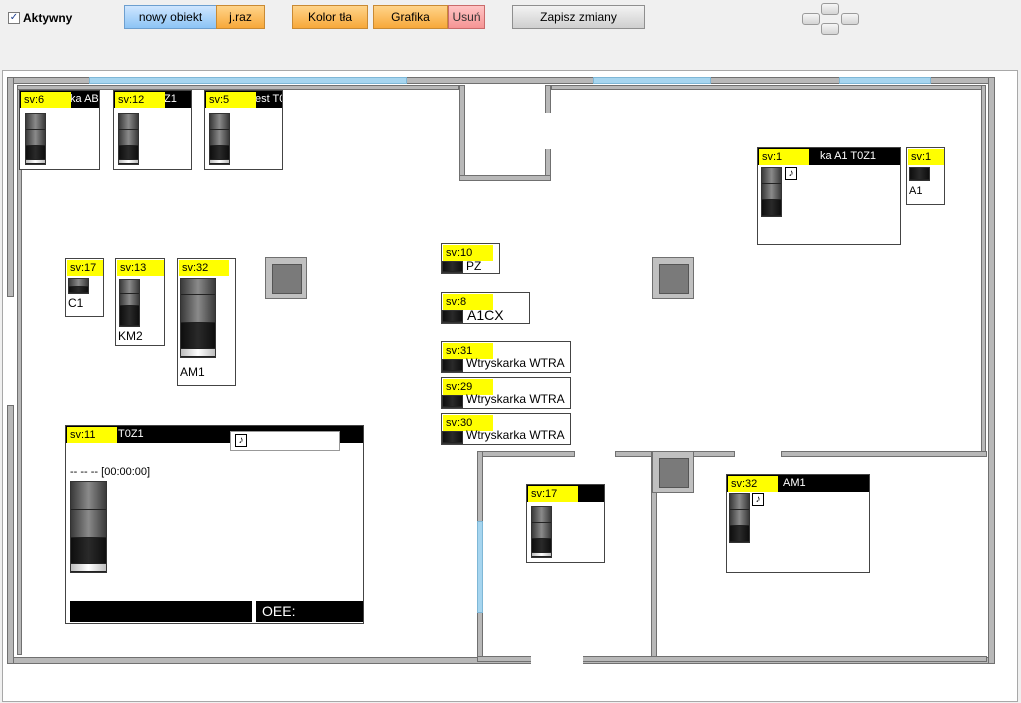 Image resolution: width=1021 pixels, height=703 pixels. Describe the element at coordinates (768, 87) in the screenshot. I see `wall-inner-top-right` at that location.